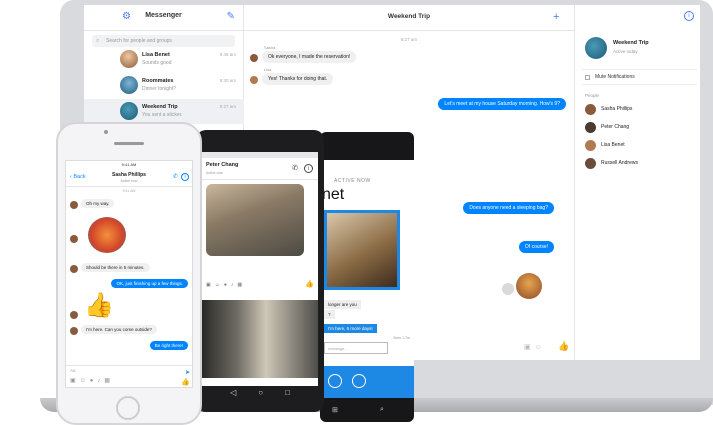 The height and width of the screenshot is (425, 713). I want to click on person-name: Russell Andrews, so click(619, 163).